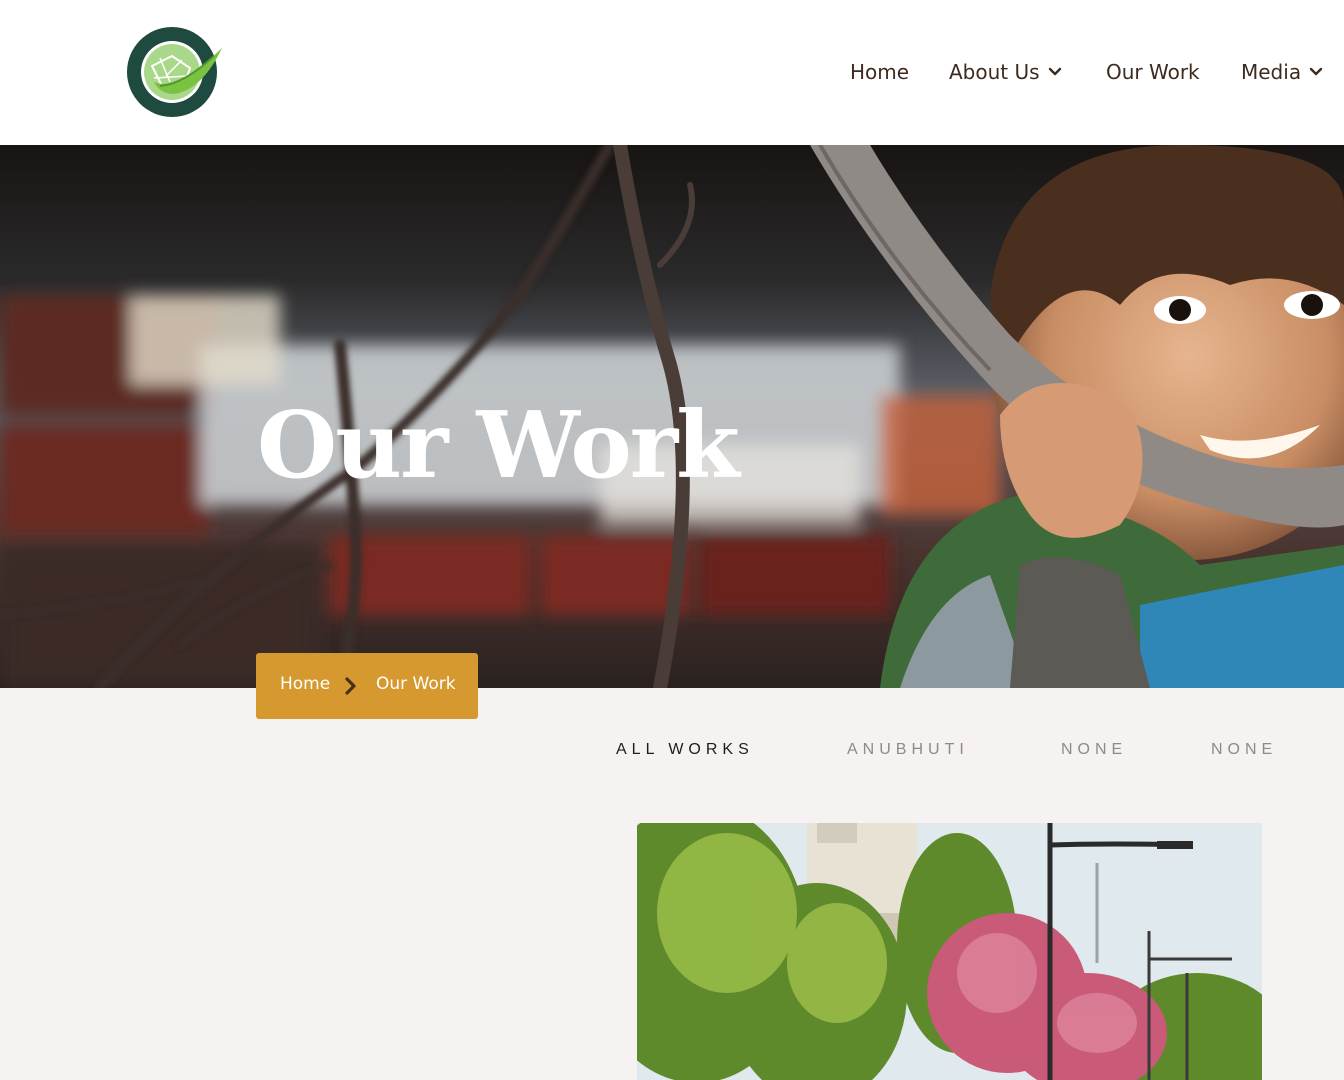  I want to click on nav-home-label: Home, so click(880, 72).